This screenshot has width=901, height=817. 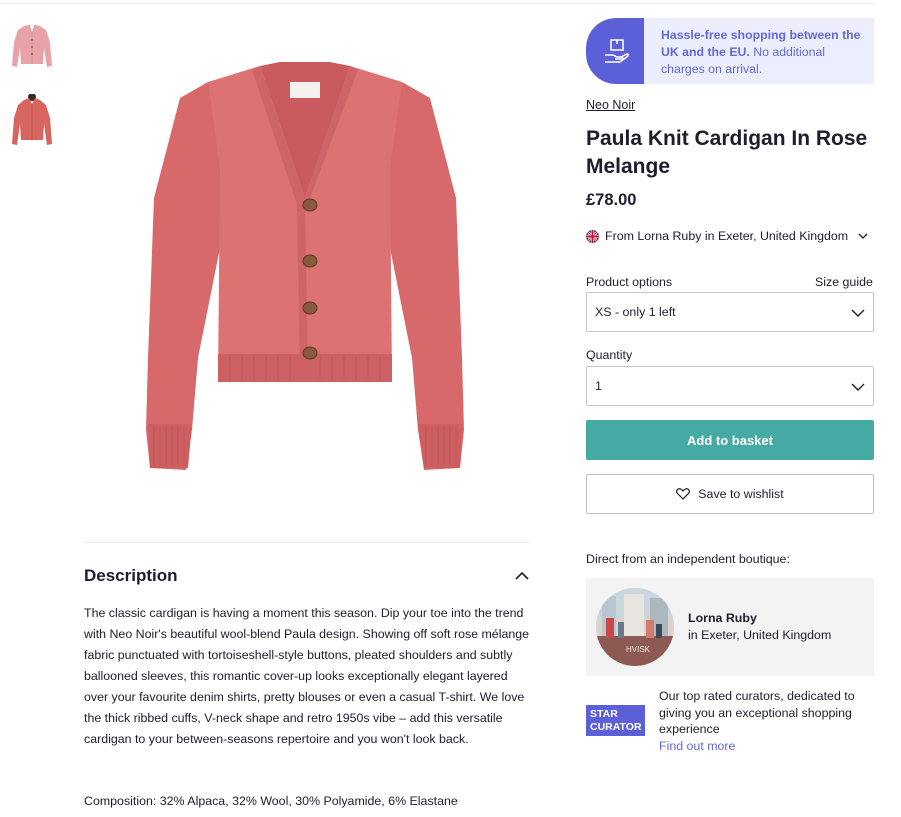 I want to click on heart-icon, so click(x=683, y=494).